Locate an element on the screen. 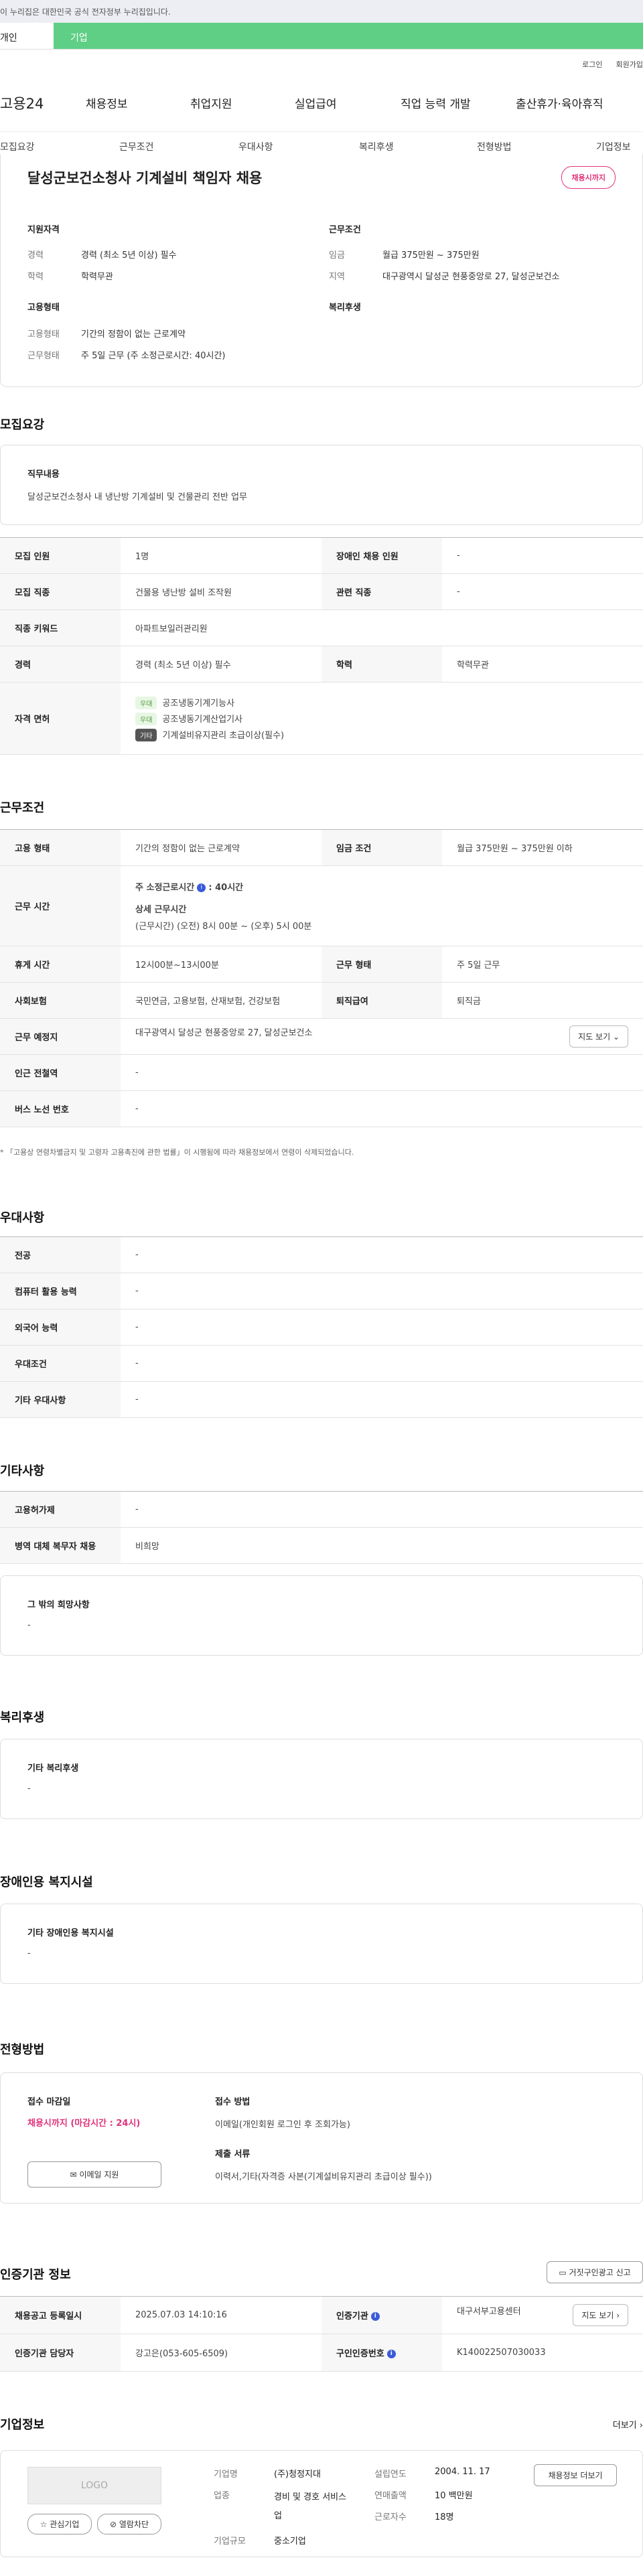 The height and width of the screenshot is (2576, 643). fav-company-button: ☆ 관심기업 is located at coordinates (59, 2524).